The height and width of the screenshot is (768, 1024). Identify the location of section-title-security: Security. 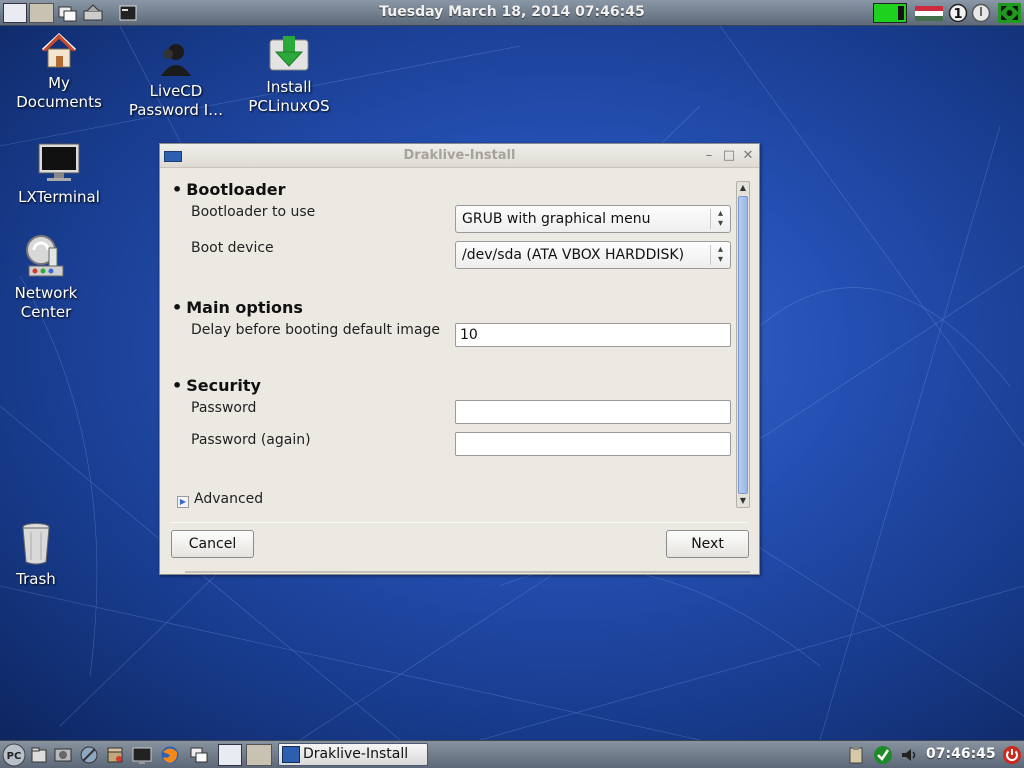
(223, 385).